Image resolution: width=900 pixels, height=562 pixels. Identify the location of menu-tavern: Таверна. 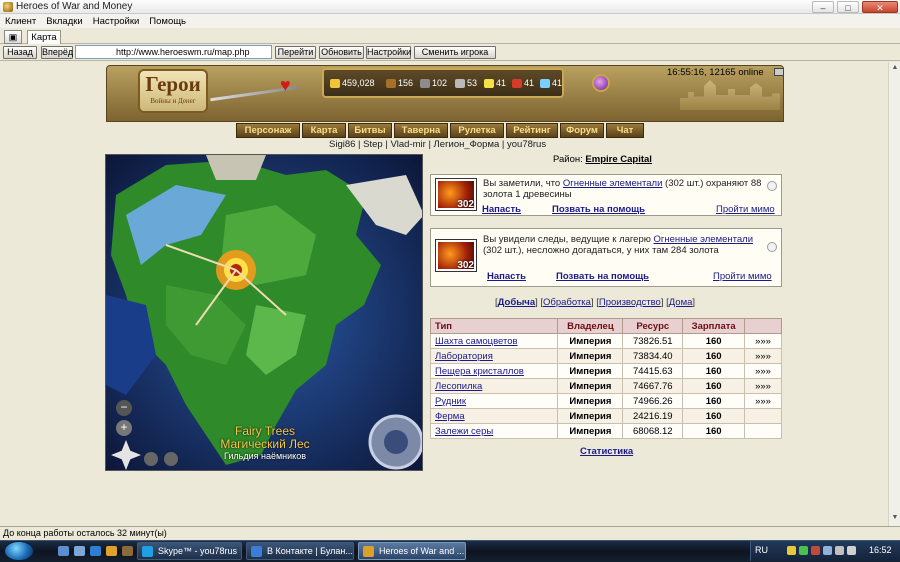
(421, 130).